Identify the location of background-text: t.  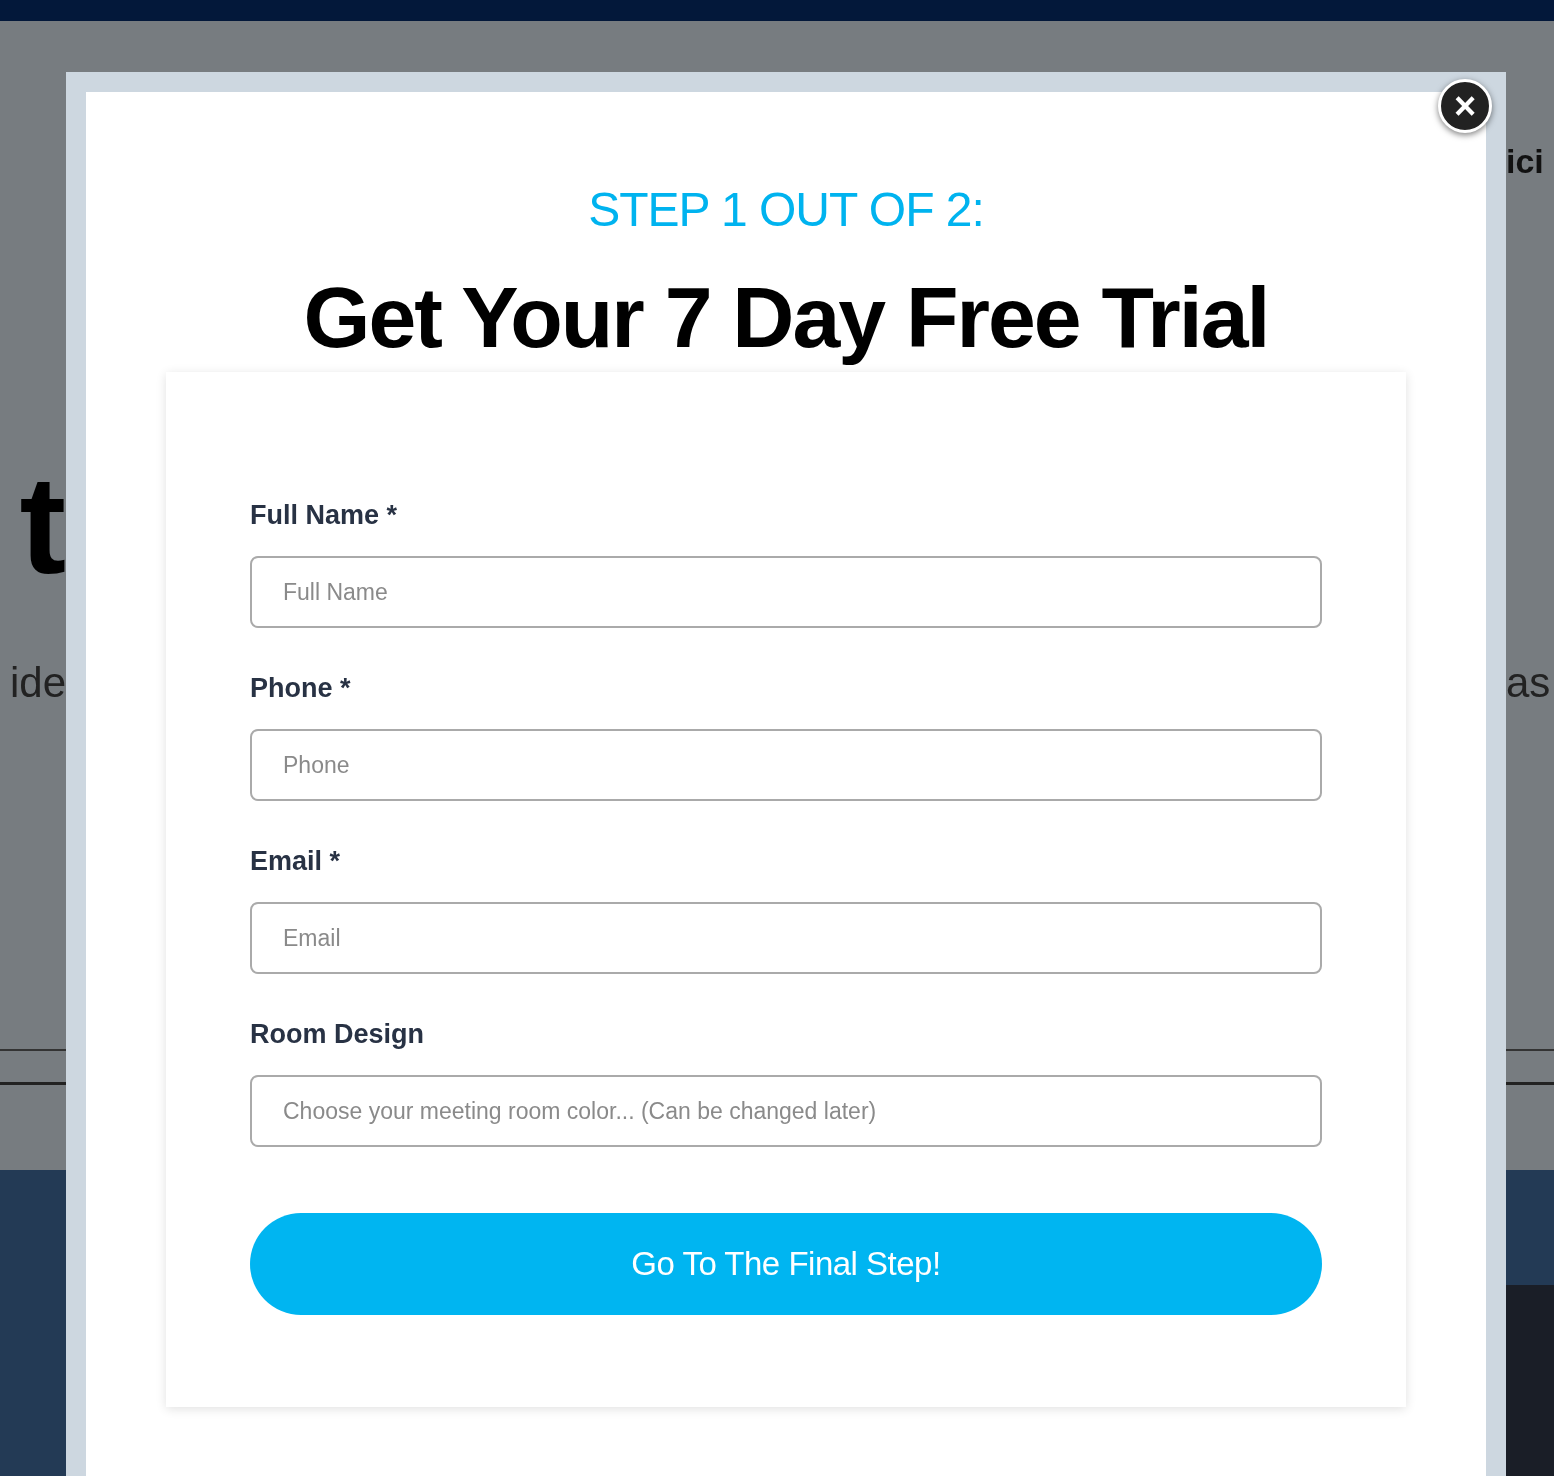
(42, 525).